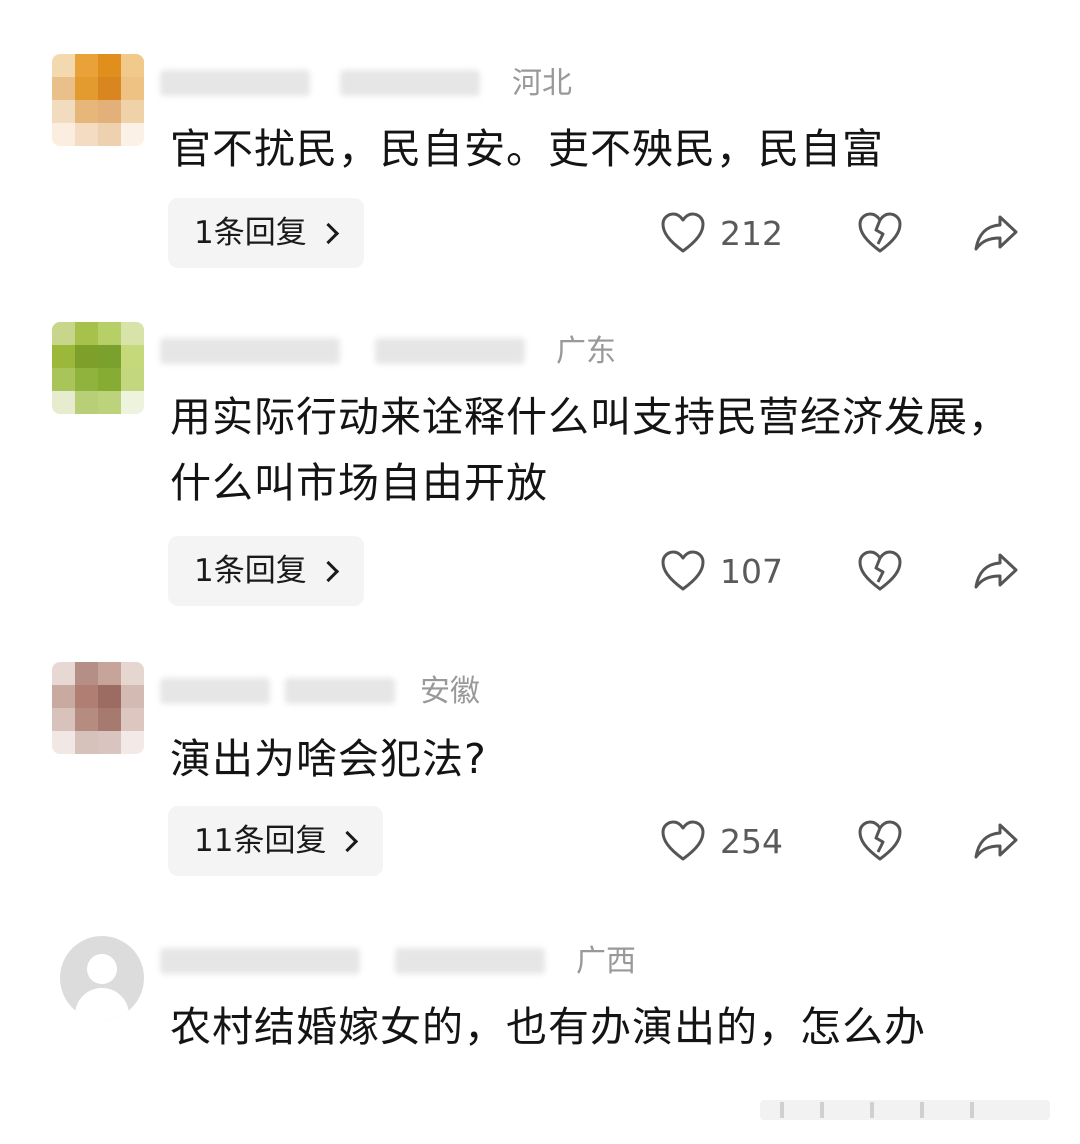 This screenshot has height=1144, width=1080. I want to click on like-button: 212, so click(721, 233).